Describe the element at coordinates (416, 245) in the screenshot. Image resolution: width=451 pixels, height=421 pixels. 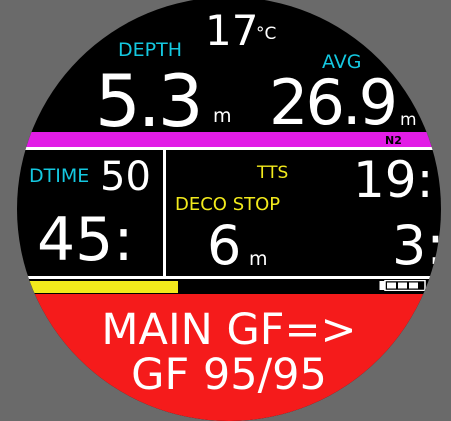
I see `deco-stop-time: 3:` at that location.